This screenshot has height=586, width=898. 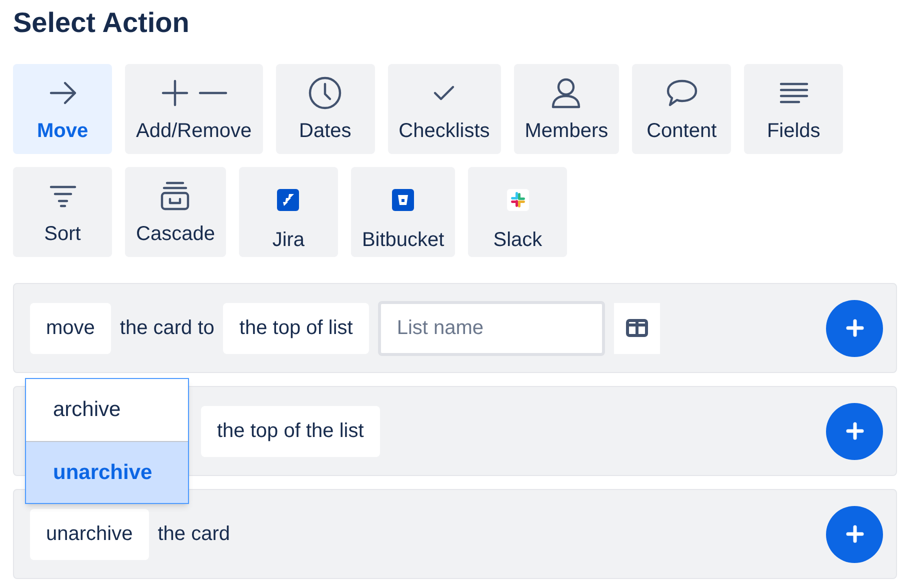 I want to click on action-tile: Move, so click(x=62, y=109).